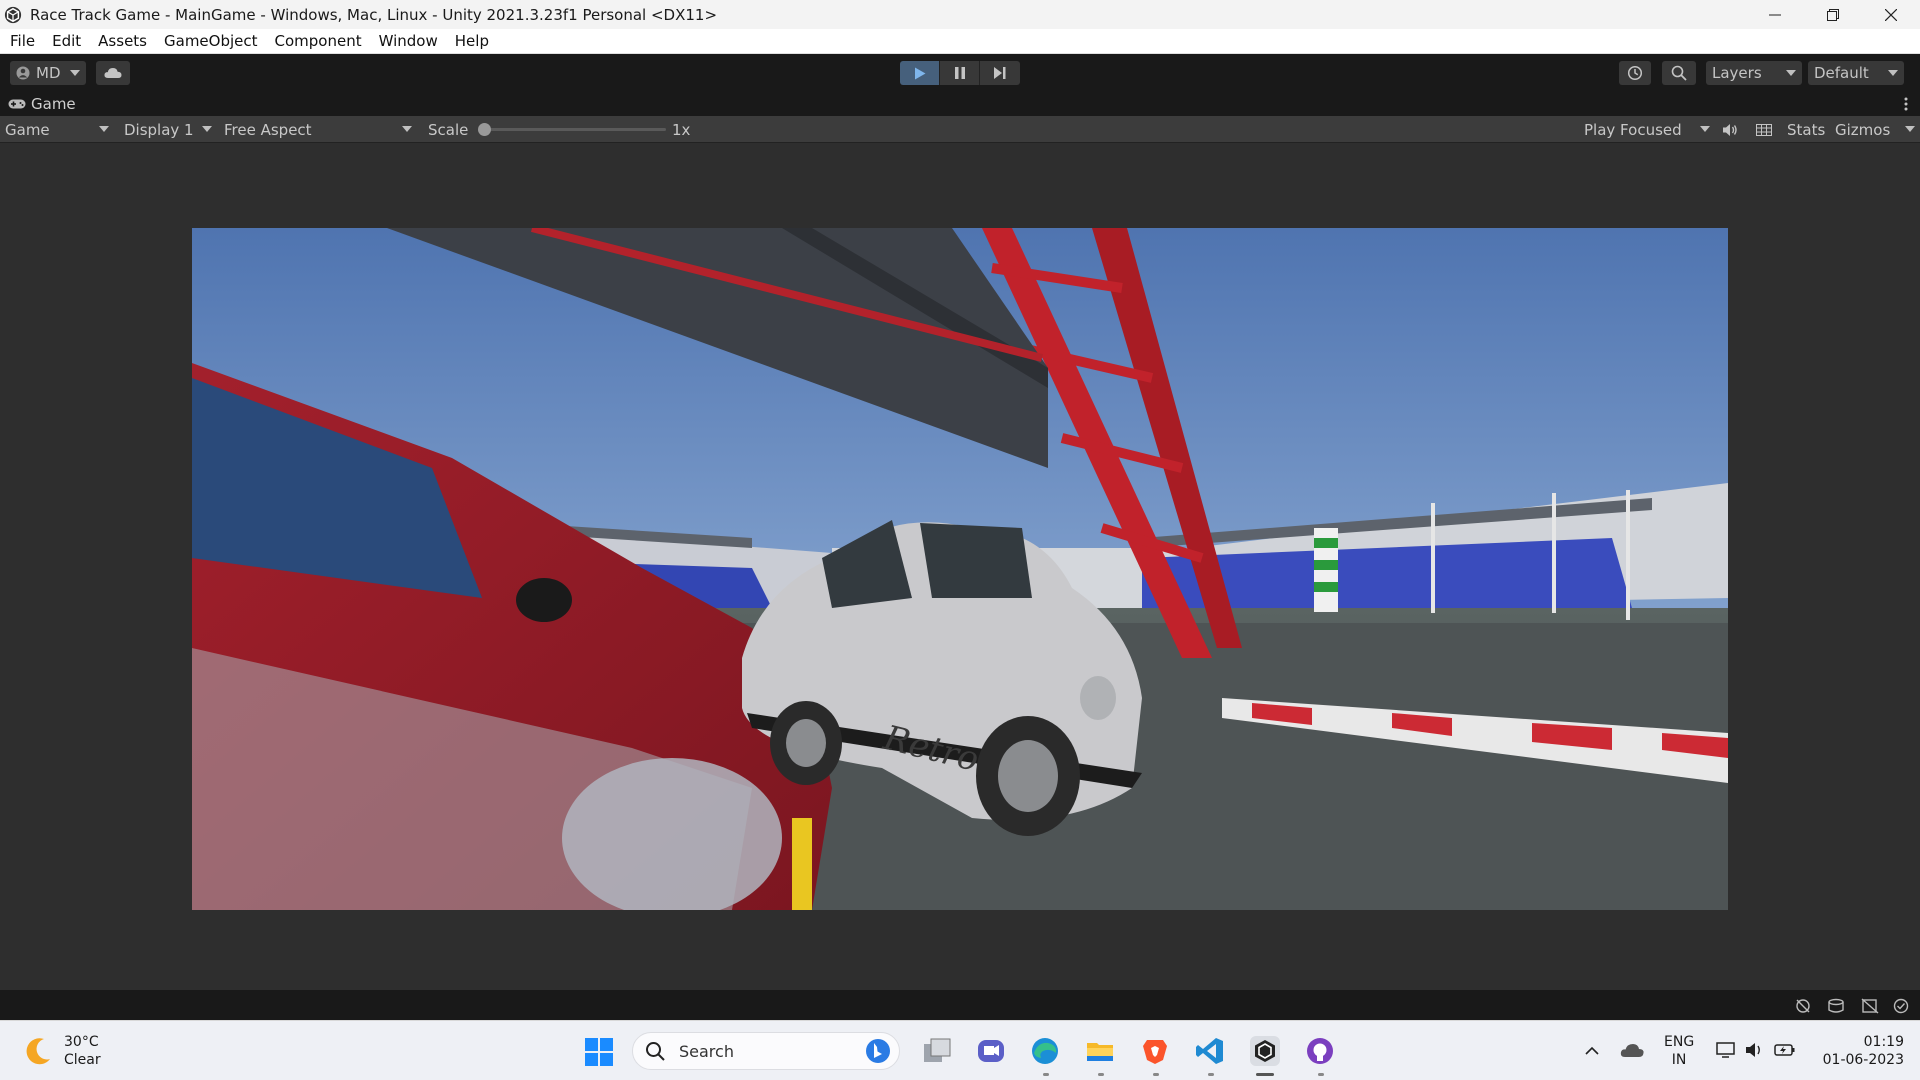 The height and width of the screenshot is (1080, 1920). I want to click on taskbar-search: Search, so click(766, 1051).